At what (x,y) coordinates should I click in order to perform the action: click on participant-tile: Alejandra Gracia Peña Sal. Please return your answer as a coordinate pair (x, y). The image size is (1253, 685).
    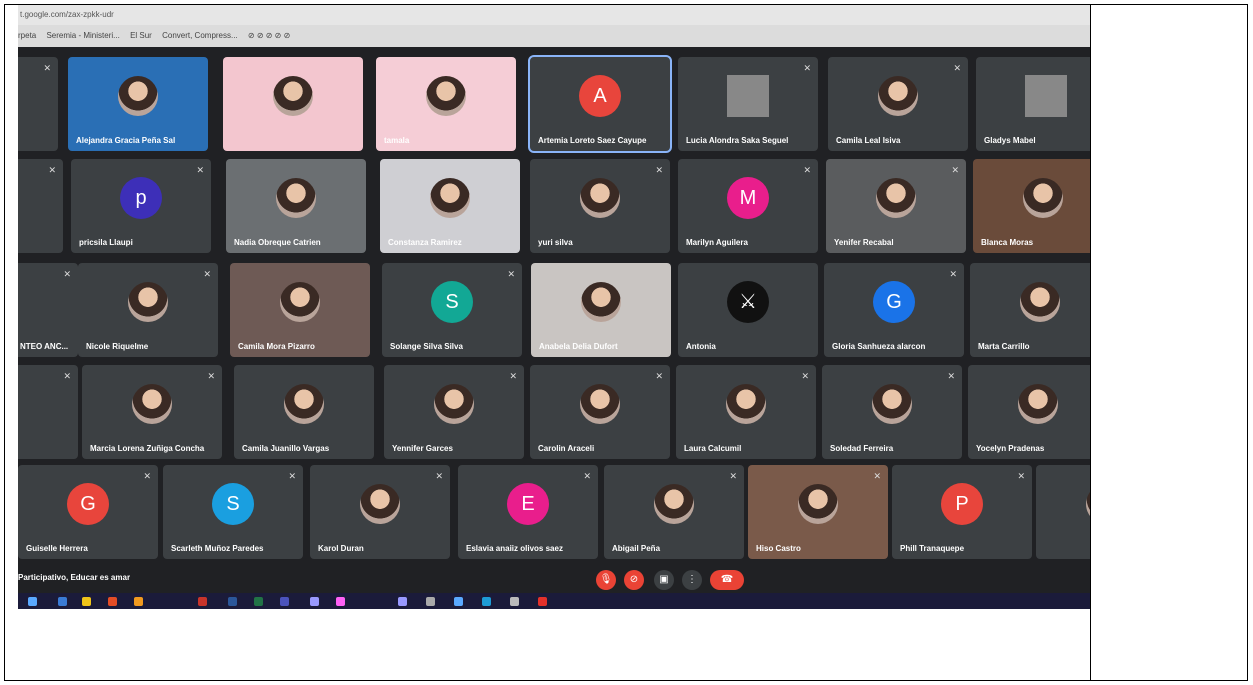
    Looking at the image, I should click on (138, 104).